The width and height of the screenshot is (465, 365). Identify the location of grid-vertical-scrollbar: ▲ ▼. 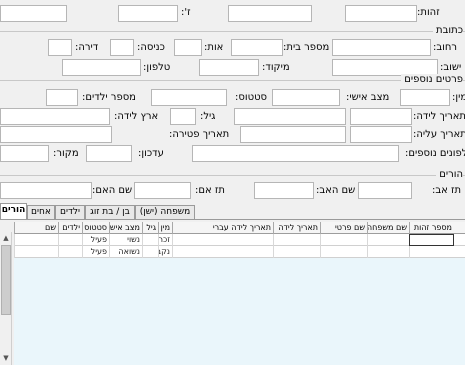
(6, 298).